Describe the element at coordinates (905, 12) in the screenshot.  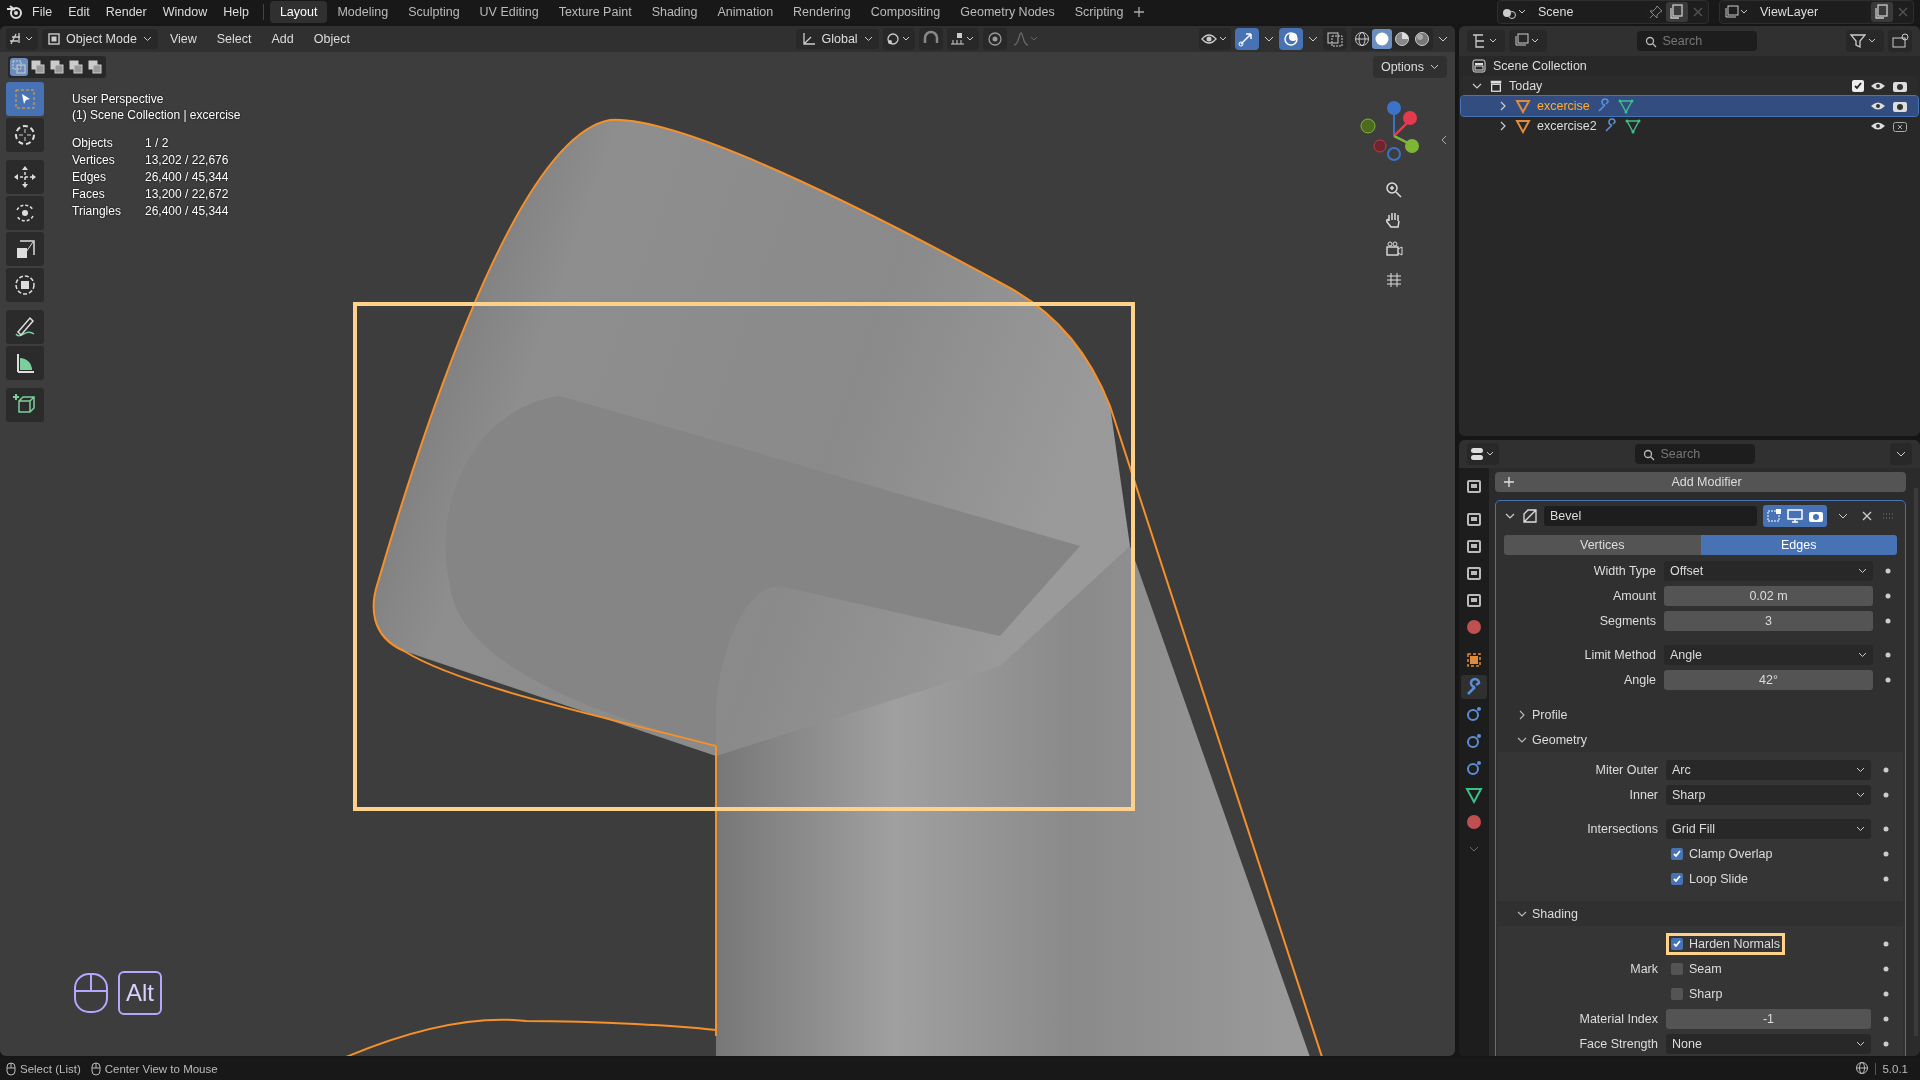
I see `workspace-tab: Compositing` at that location.